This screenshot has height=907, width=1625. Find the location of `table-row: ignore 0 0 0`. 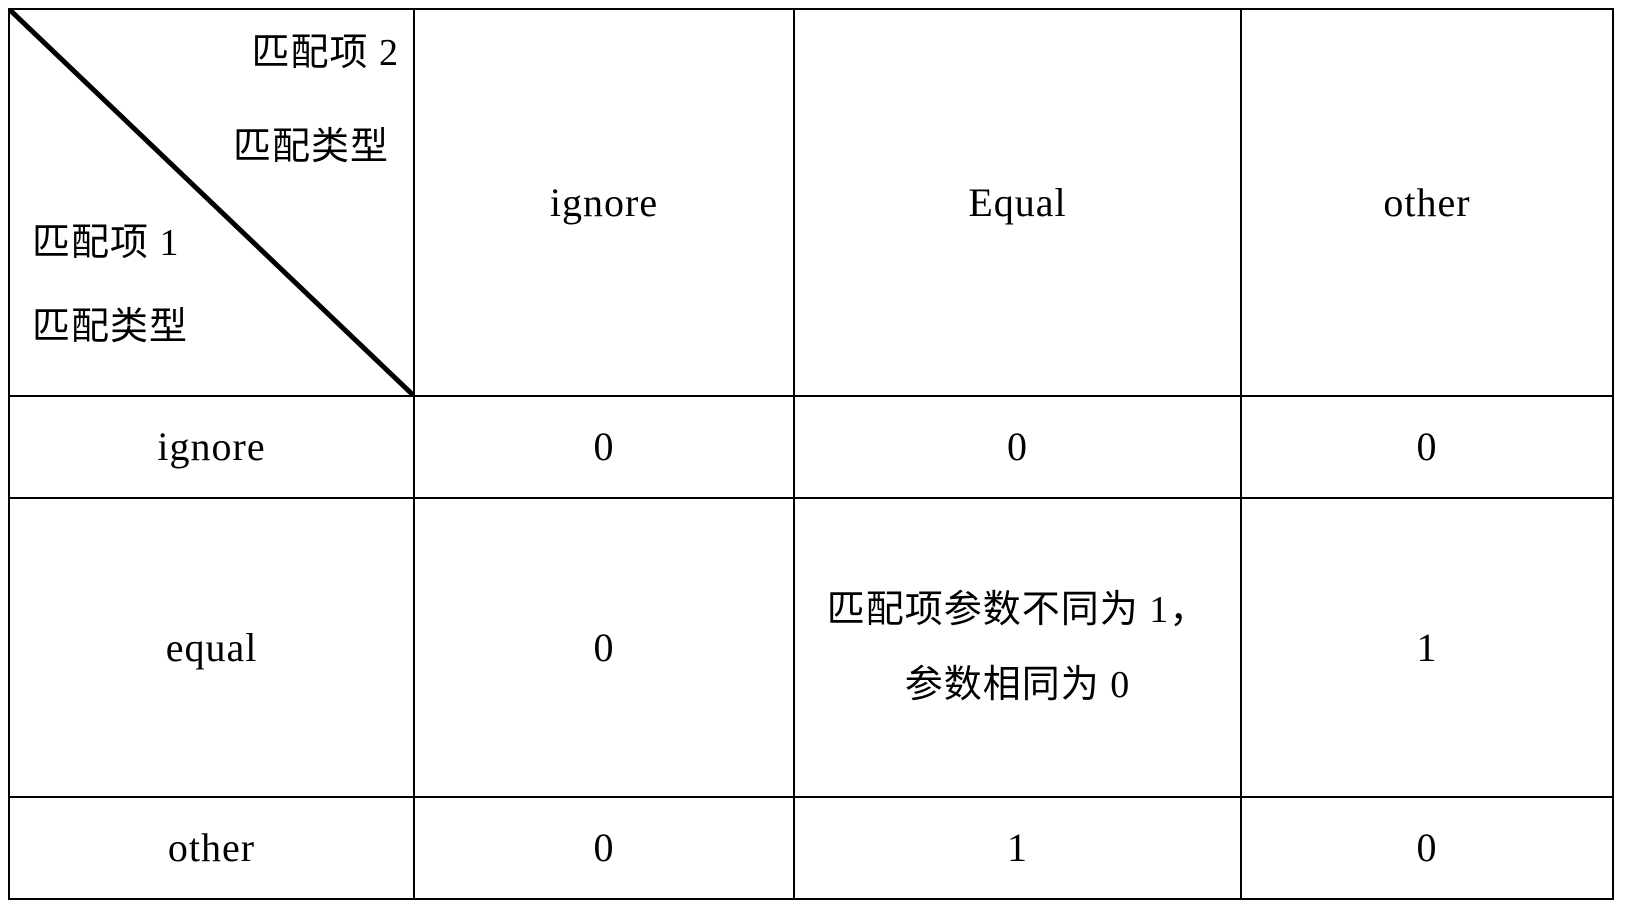

table-row: ignore 0 0 0 is located at coordinates (811, 447).